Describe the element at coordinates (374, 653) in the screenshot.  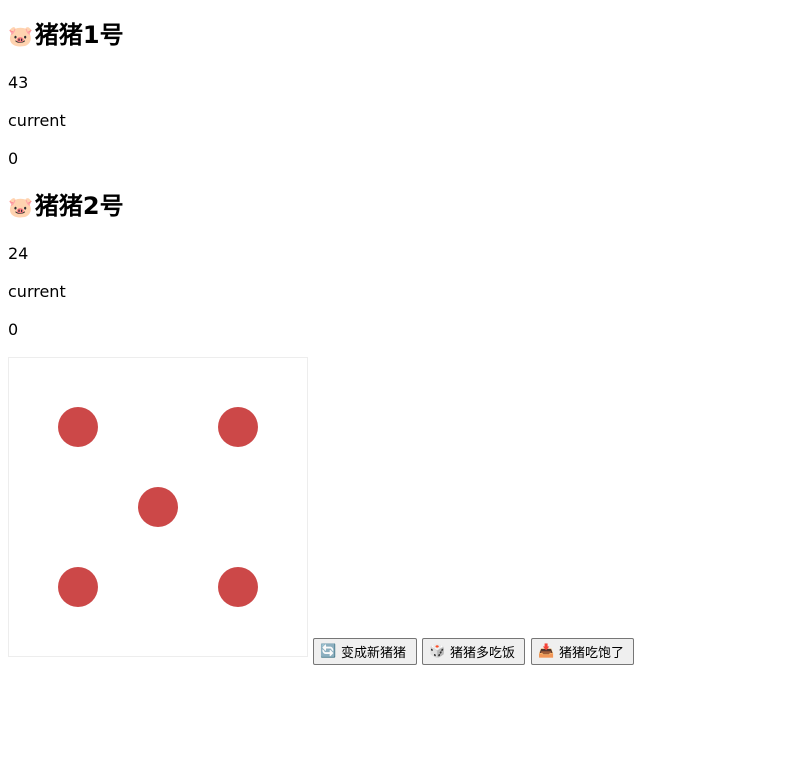
I see `new-game-label: 变成新猪猪` at that location.